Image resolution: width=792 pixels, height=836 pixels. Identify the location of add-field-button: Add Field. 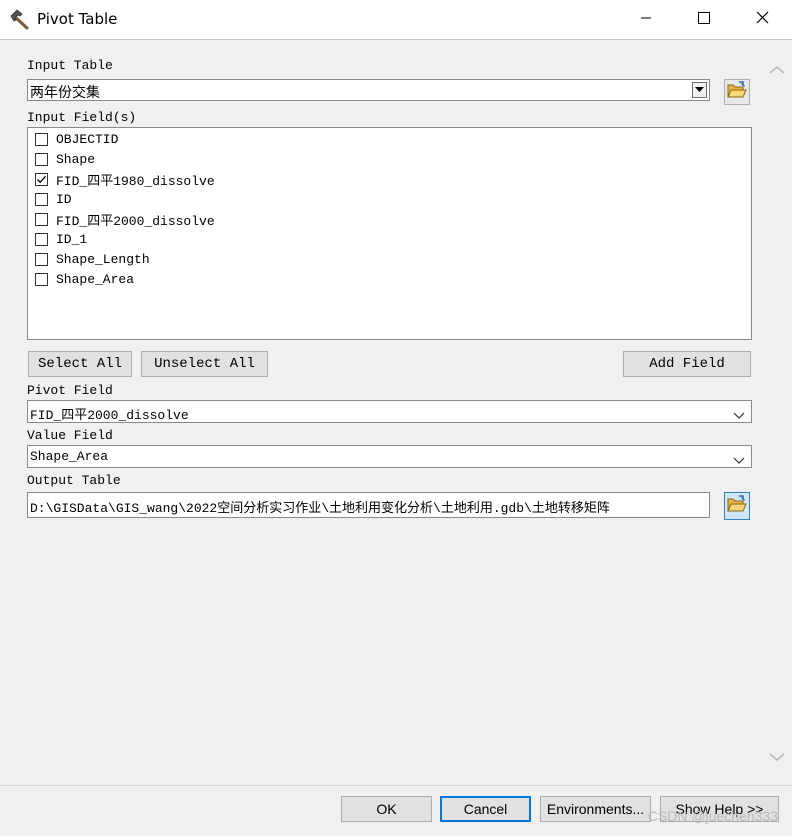
(687, 364).